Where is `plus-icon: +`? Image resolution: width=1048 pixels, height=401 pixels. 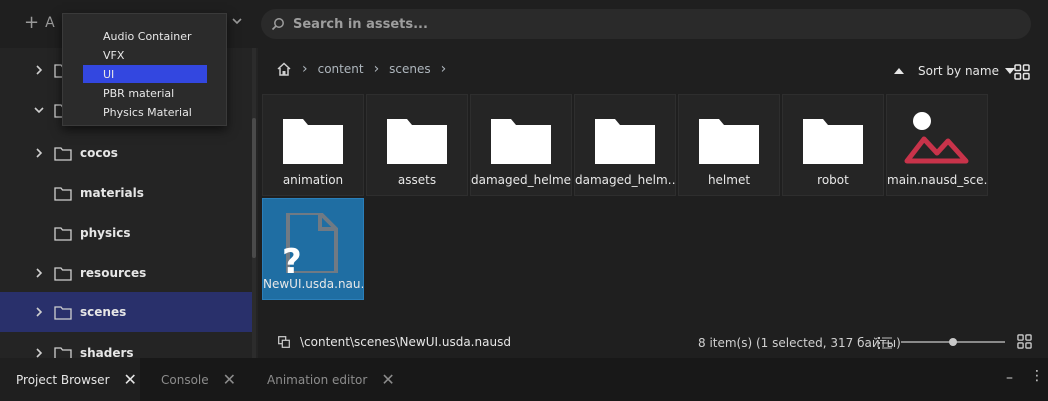
plus-icon: + is located at coordinates (32, 22).